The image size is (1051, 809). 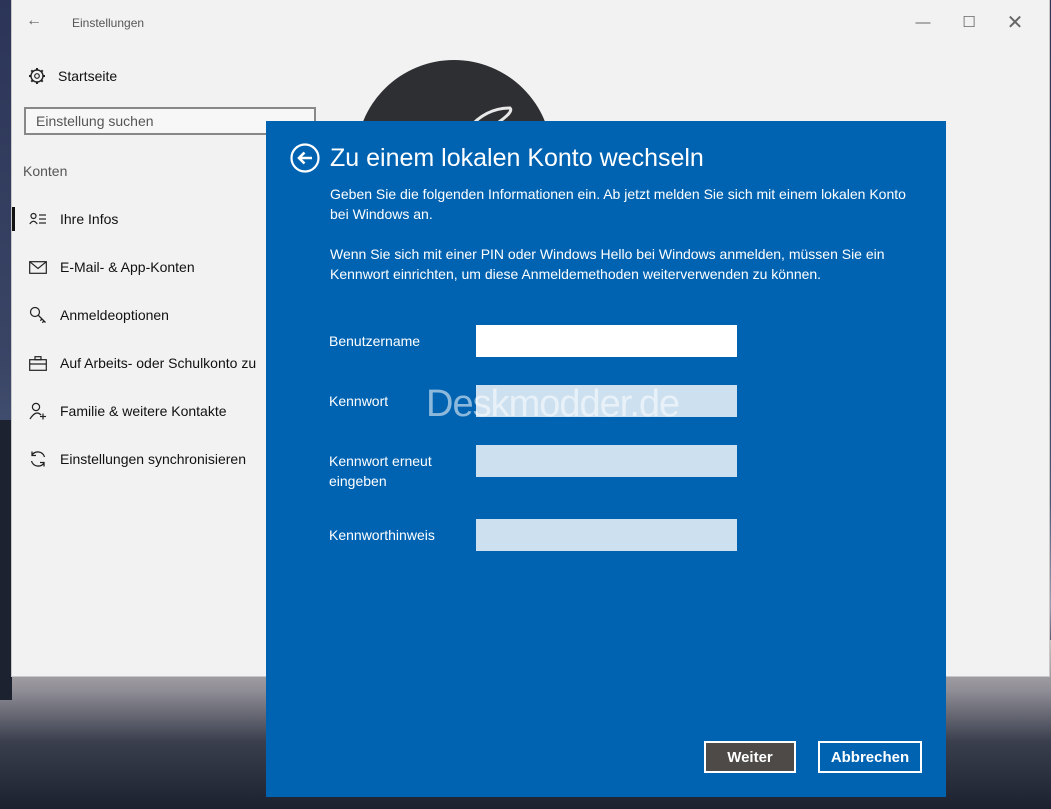 What do you see at coordinates (89, 219) in the screenshot?
I see `sidebar-item-label: Ihre Infos` at bounding box center [89, 219].